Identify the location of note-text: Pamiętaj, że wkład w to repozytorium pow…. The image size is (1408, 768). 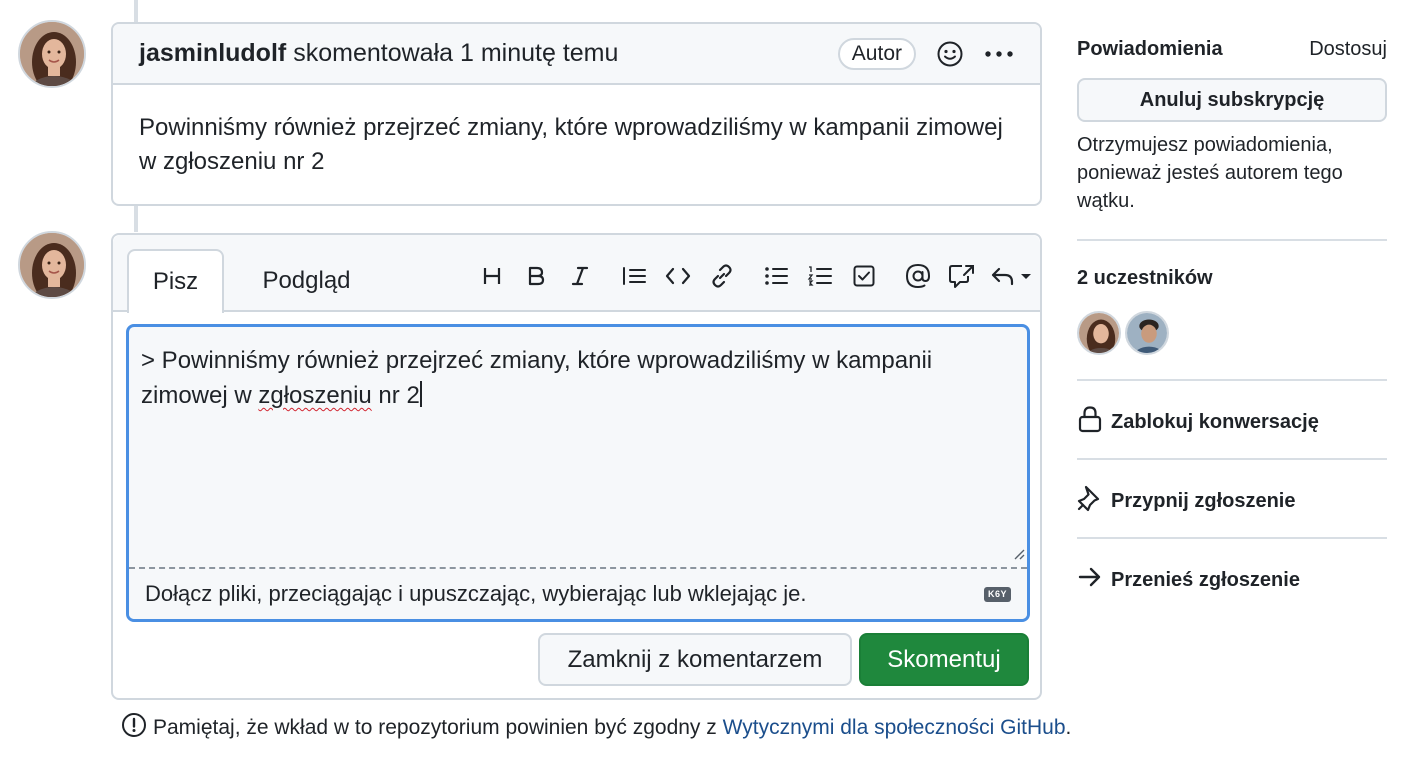
(435, 727).